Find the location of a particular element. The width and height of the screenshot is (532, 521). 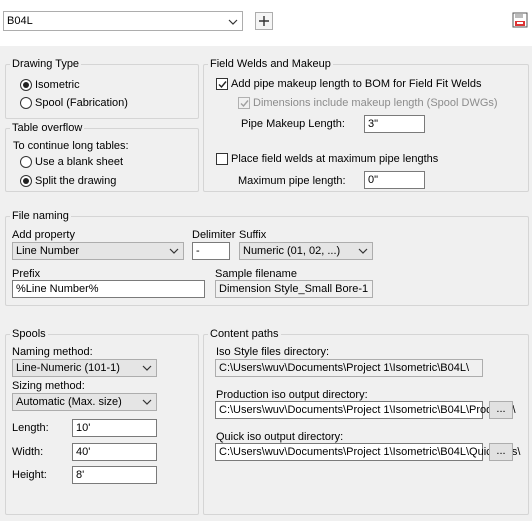

add-property-value: Line Number is located at coordinates (47, 251).